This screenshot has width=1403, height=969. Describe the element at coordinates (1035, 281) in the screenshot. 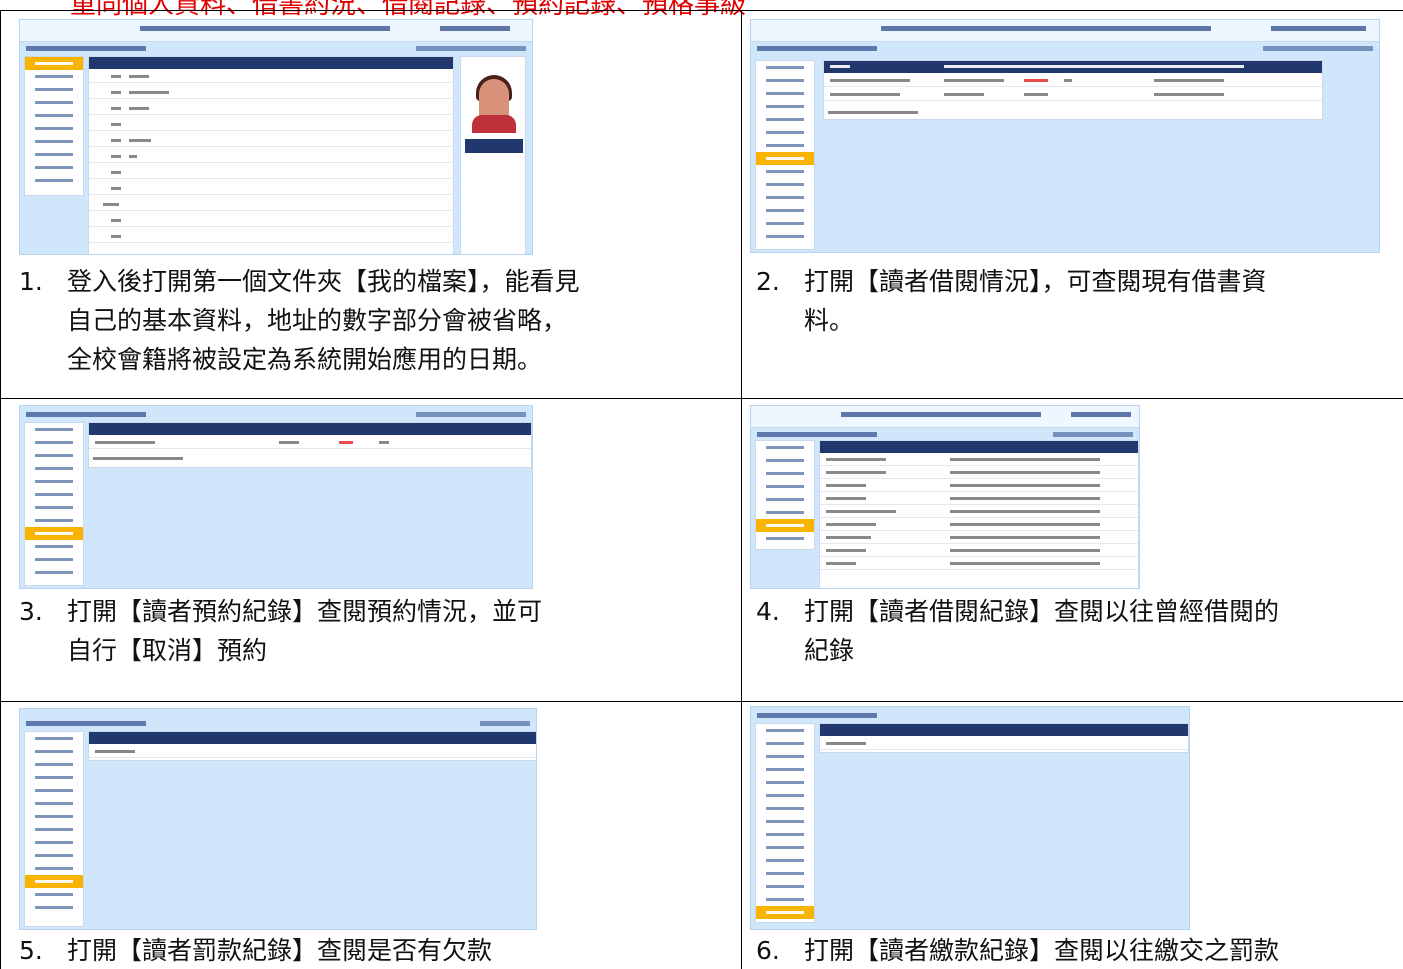

I see `step-text-line: 打開【讀者借閱情況】，可查閱現有借書資` at that location.